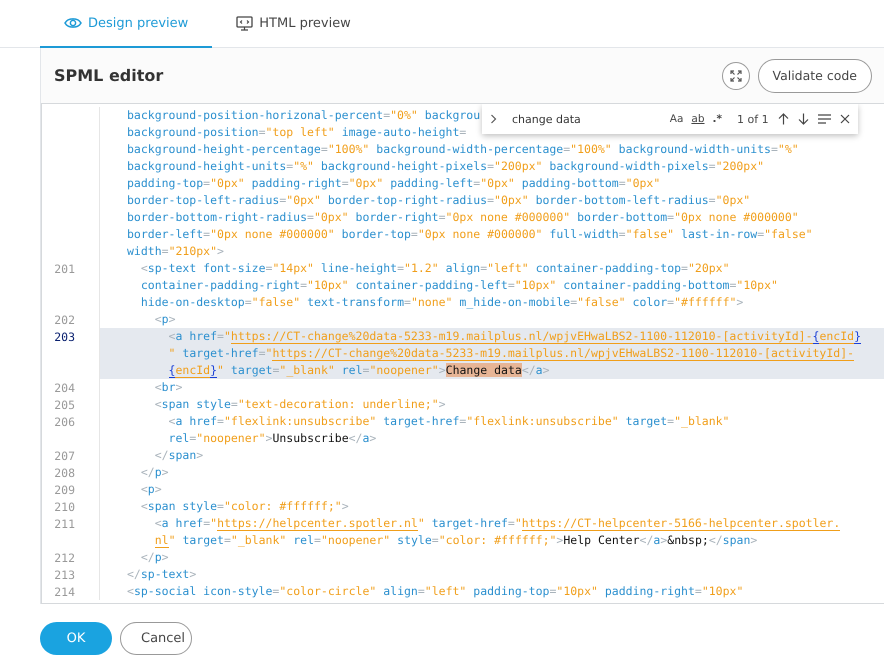  Describe the element at coordinates (296, 132) in the screenshot. I see `code-line: background-position="top left" image-auto-height=` at that location.